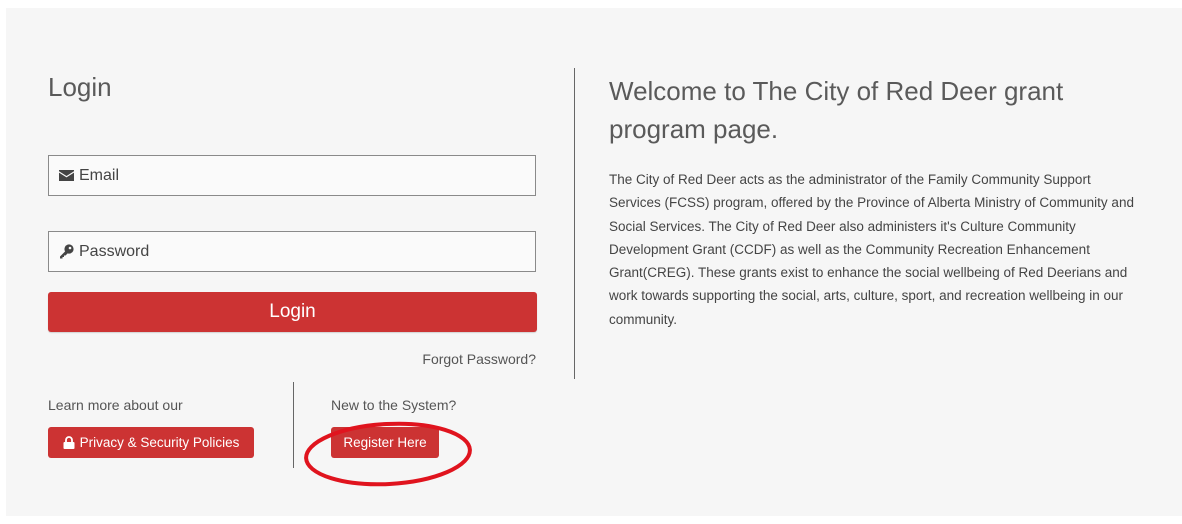  What do you see at coordinates (479, 359) in the screenshot?
I see `forgot-password-link: Forgot Password?` at bounding box center [479, 359].